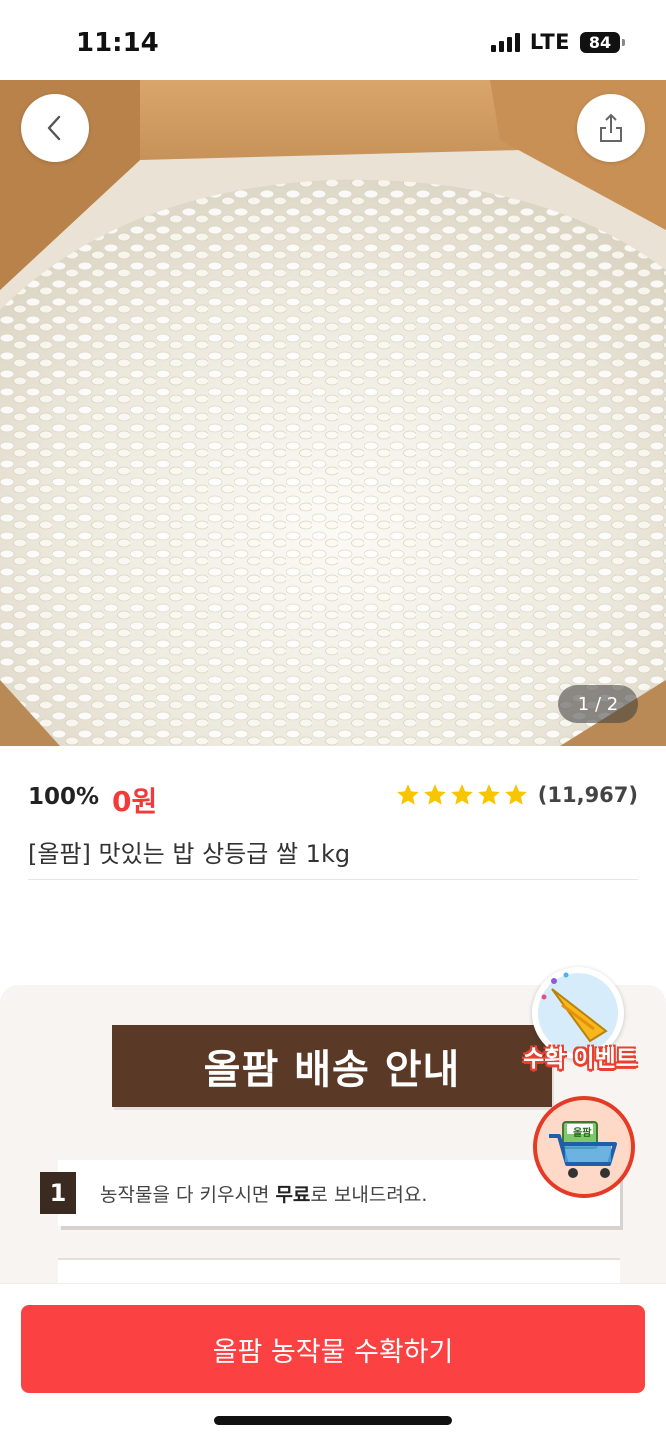 Image resolution: width=666 pixels, height=1441 pixels. I want to click on battery-icon: 84, so click(602, 42).